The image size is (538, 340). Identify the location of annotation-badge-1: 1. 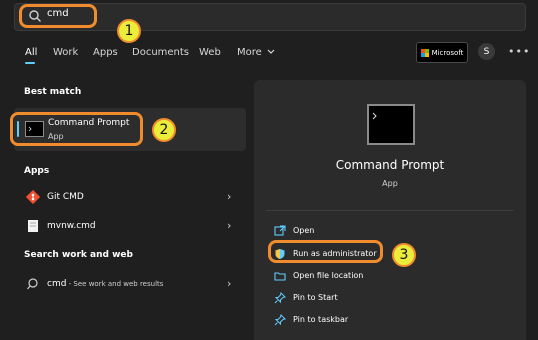
(129, 31).